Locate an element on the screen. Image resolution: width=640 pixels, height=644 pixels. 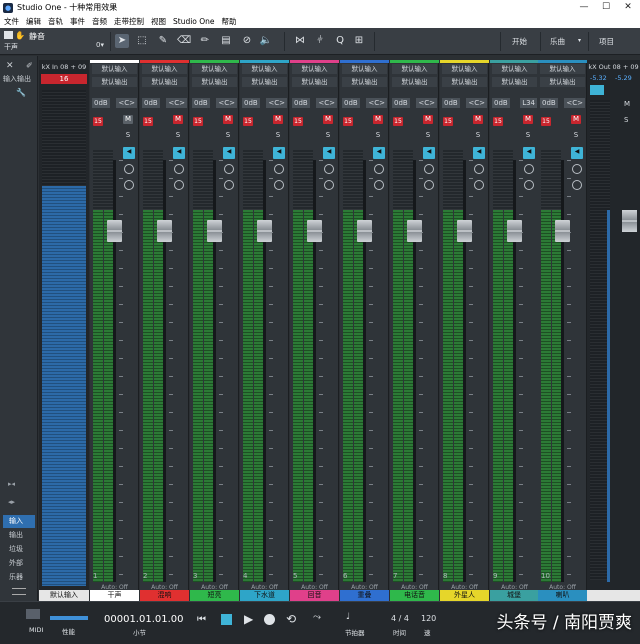
stop-icon is located at coordinates (226, 619).